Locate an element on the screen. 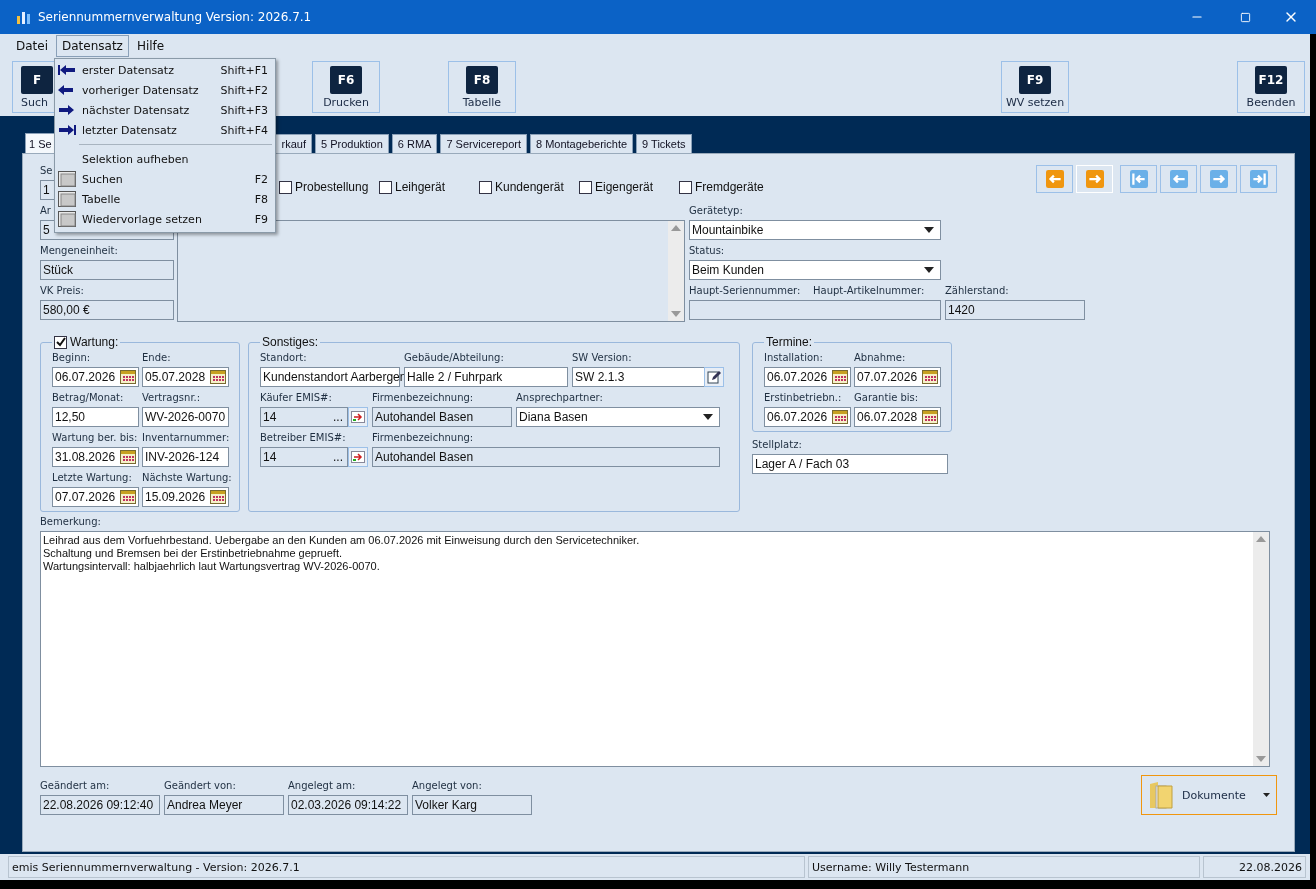  menu-item: Wiedervorlage setzen F9 is located at coordinates (165, 219).